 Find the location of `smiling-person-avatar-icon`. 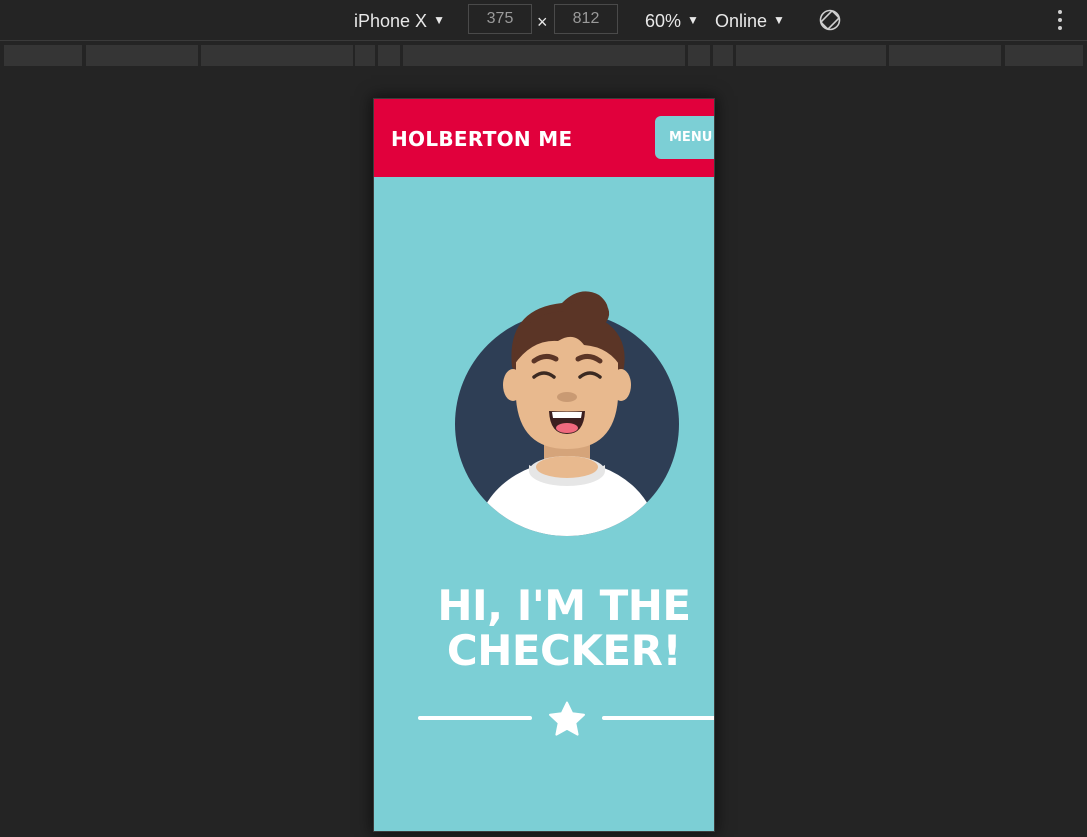

smiling-person-avatar-icon is located at coordinates (567, 413).